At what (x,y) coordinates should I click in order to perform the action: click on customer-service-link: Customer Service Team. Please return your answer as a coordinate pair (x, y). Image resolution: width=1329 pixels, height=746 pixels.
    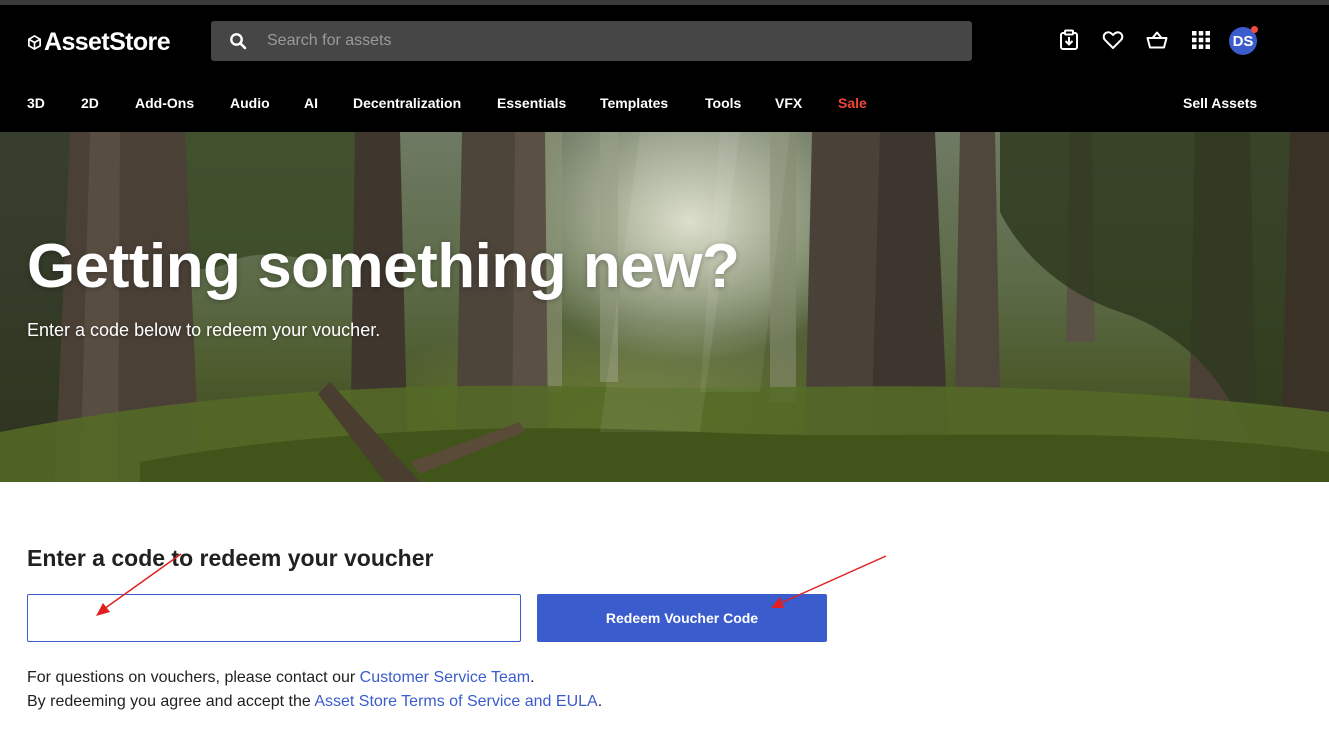
    Looking at the image, I should click on (445, 677).